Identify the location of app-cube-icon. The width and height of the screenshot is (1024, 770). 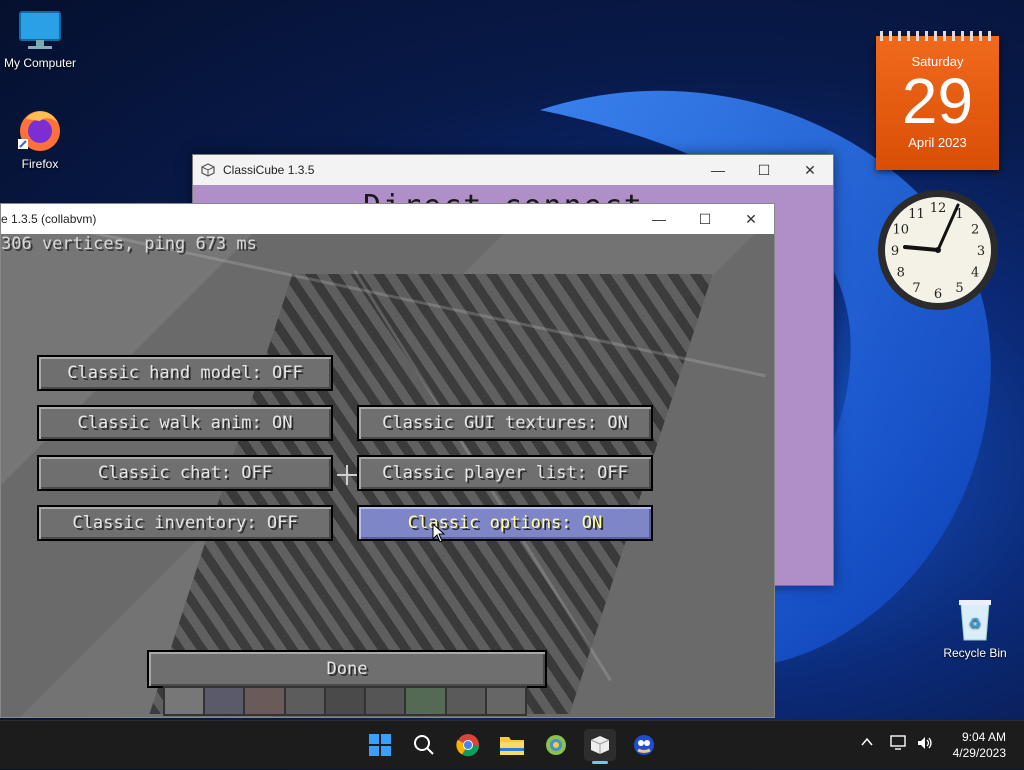
(208, 170).